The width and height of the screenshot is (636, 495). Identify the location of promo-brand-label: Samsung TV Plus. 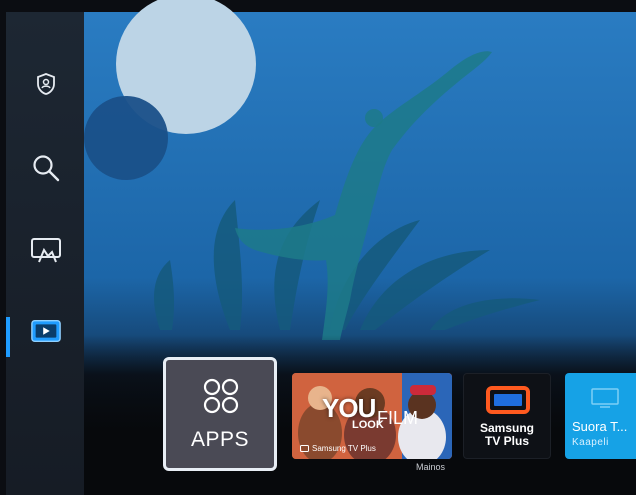
(344, 448).